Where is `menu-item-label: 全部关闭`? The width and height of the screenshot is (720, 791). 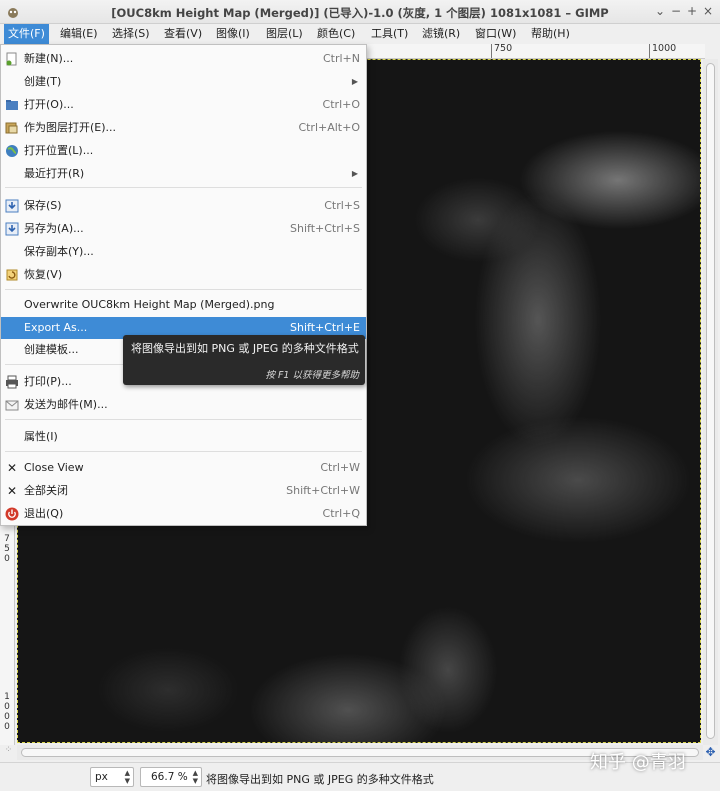 menu-item-label: 全部关闭 is located at coordinates (46, 490).